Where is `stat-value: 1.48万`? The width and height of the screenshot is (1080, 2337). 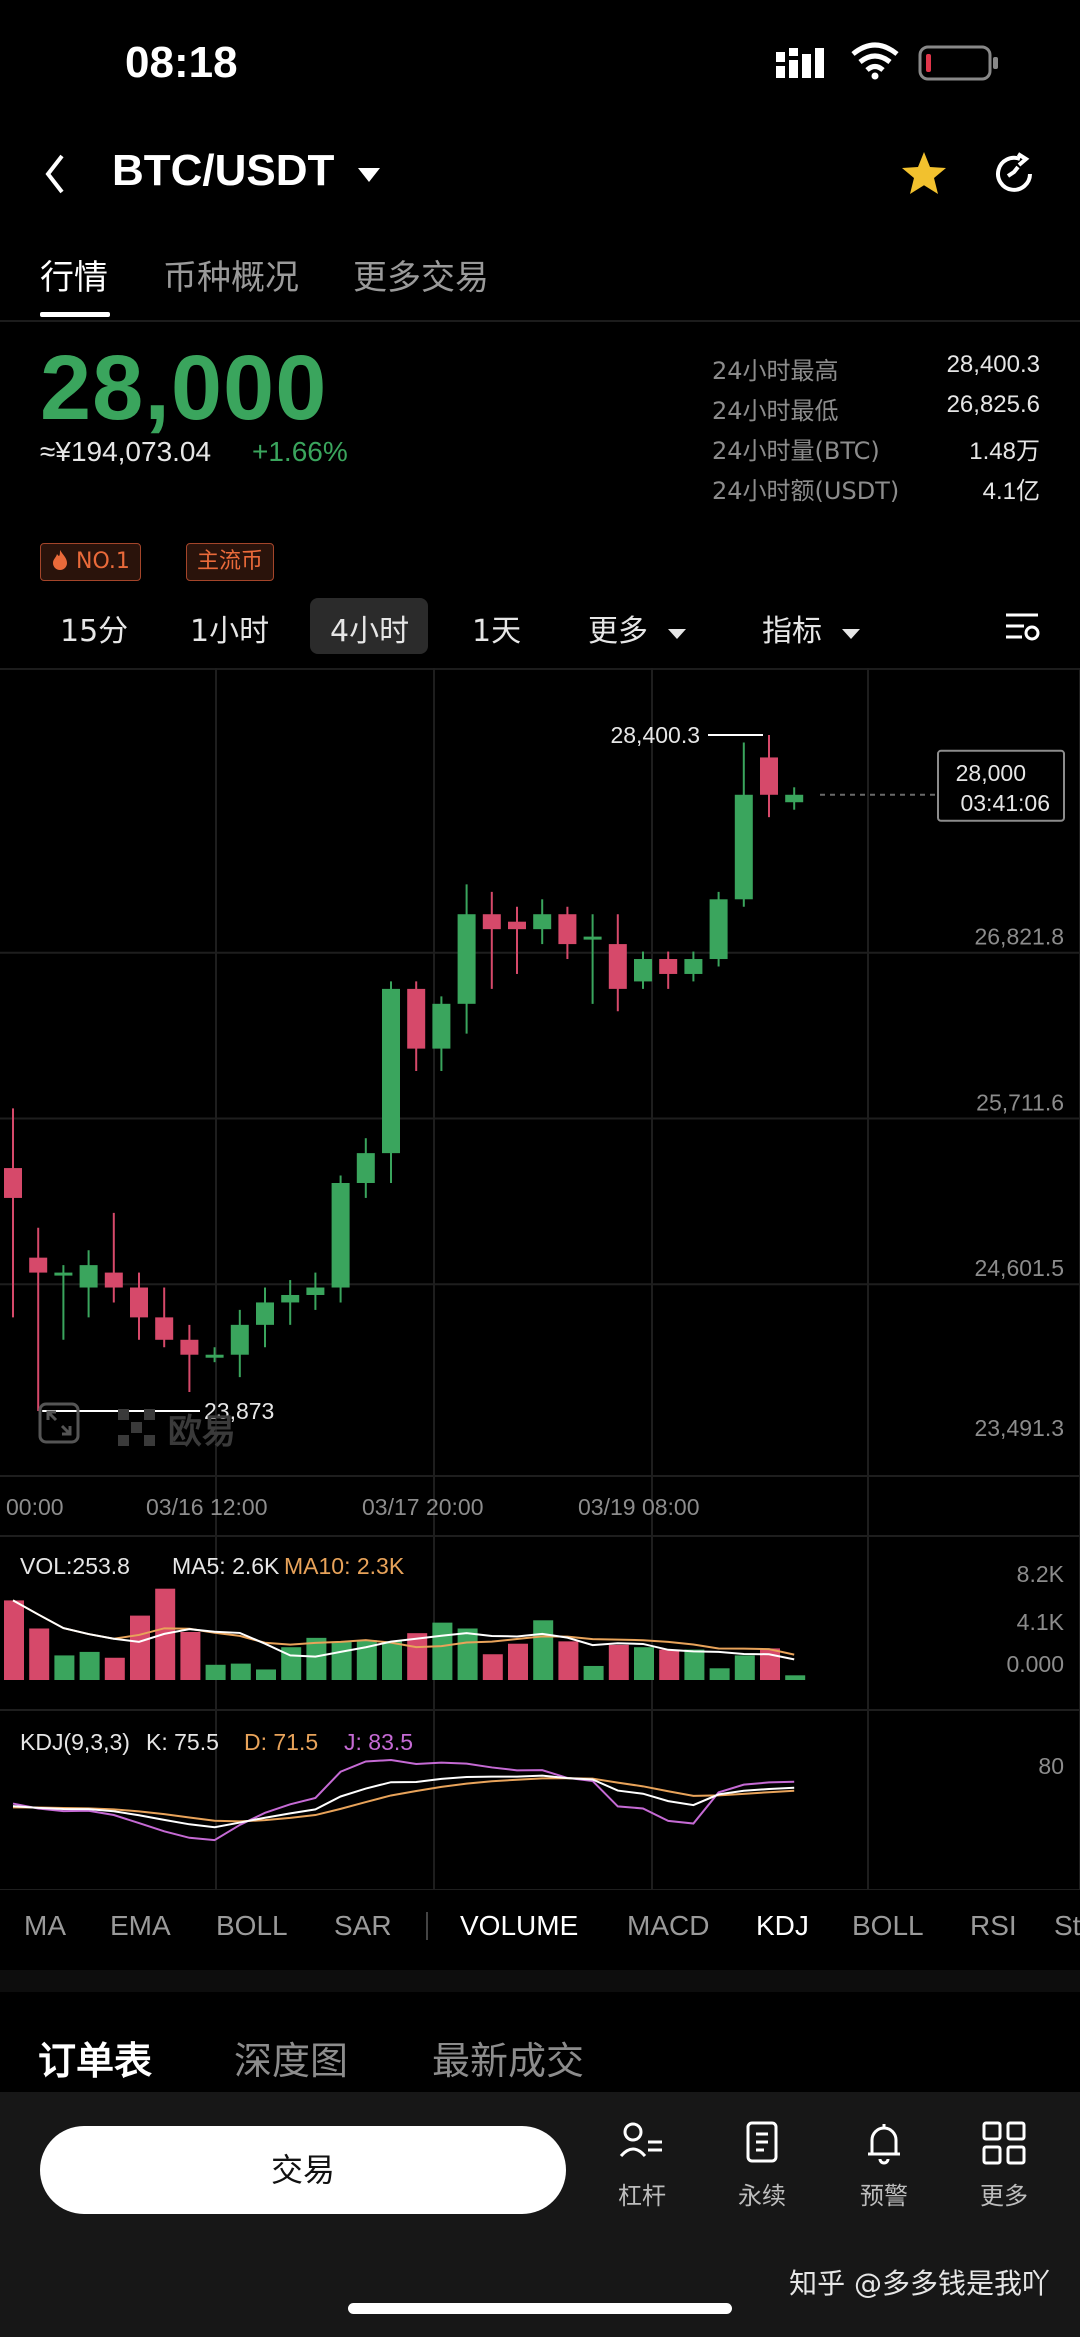 stat-value: 1.48万 is located at coordinates (1004, 451).